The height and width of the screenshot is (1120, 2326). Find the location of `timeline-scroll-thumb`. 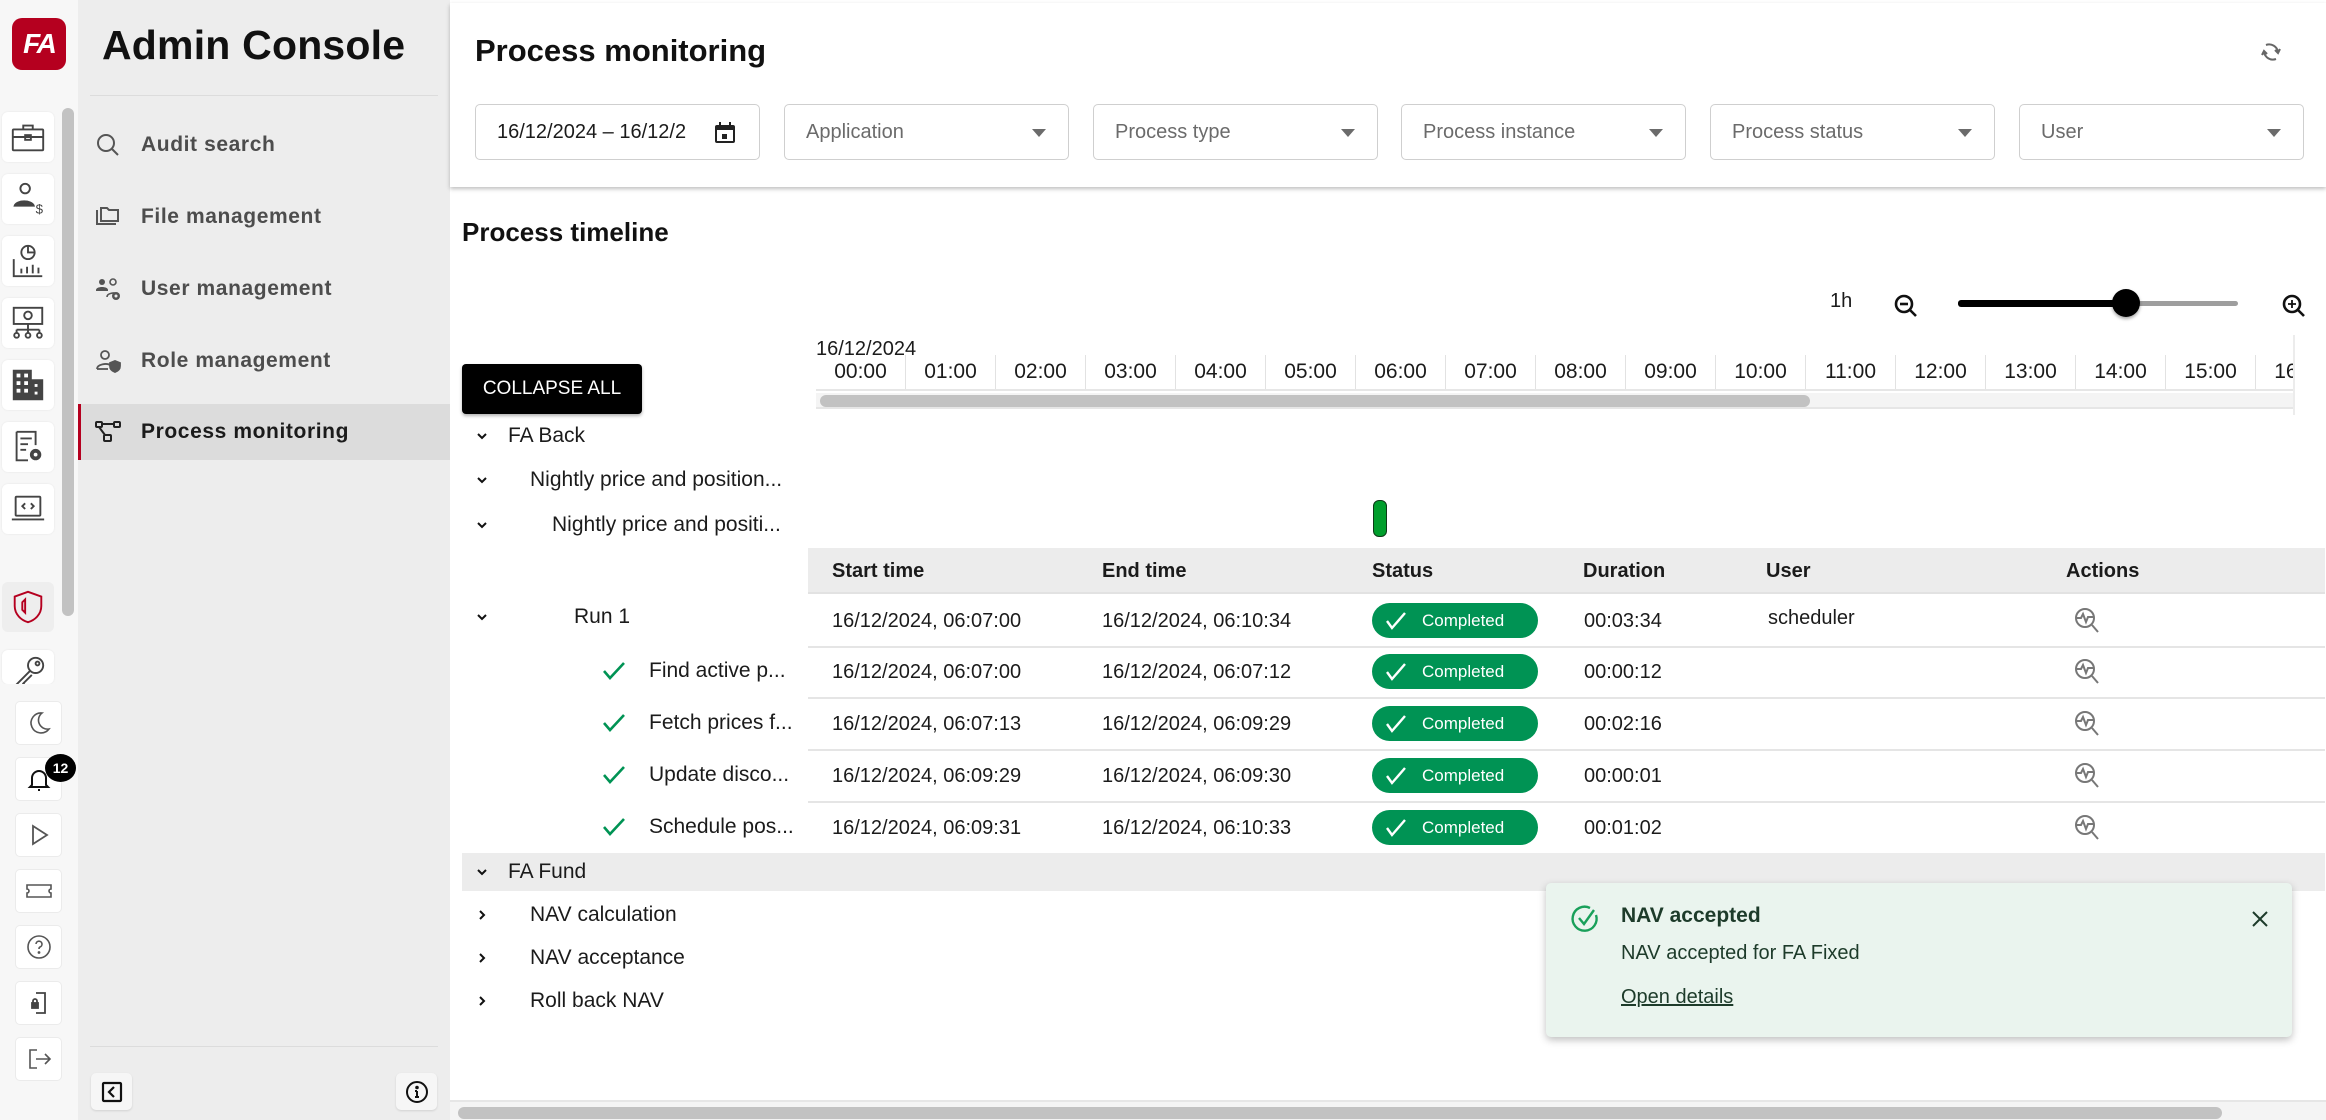

timeline-scroll-thumb is located at coordinates (1315, 401).